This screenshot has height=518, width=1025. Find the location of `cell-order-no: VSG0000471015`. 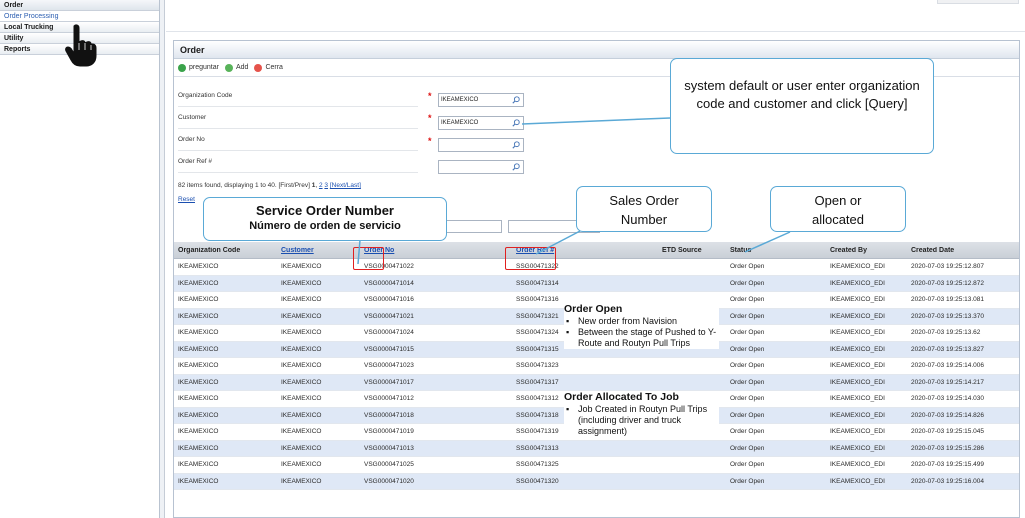

cell-order-no: VSG0000471015 is located at coordinates (389, 349).